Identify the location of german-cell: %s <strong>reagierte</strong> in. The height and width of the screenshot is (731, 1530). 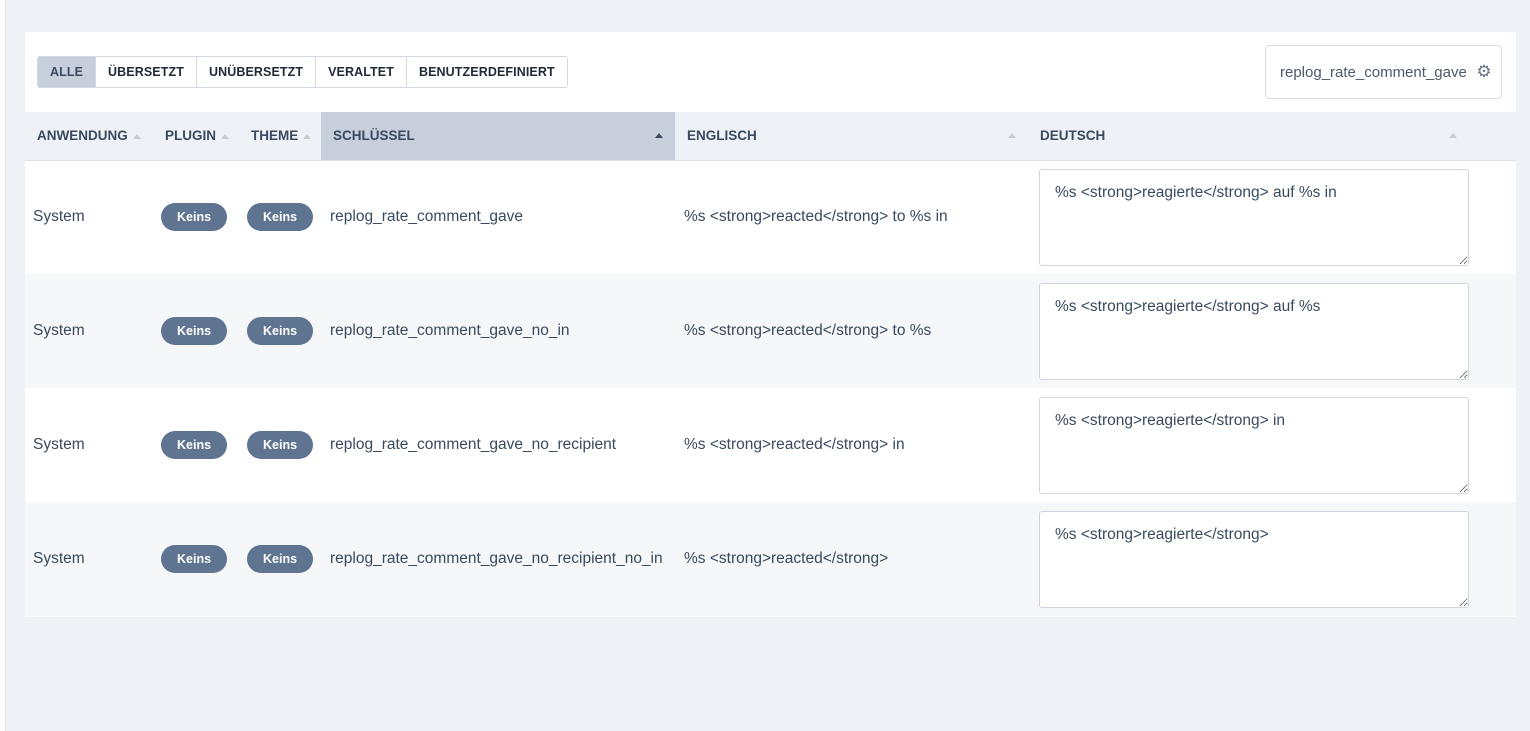
(1248, 445).